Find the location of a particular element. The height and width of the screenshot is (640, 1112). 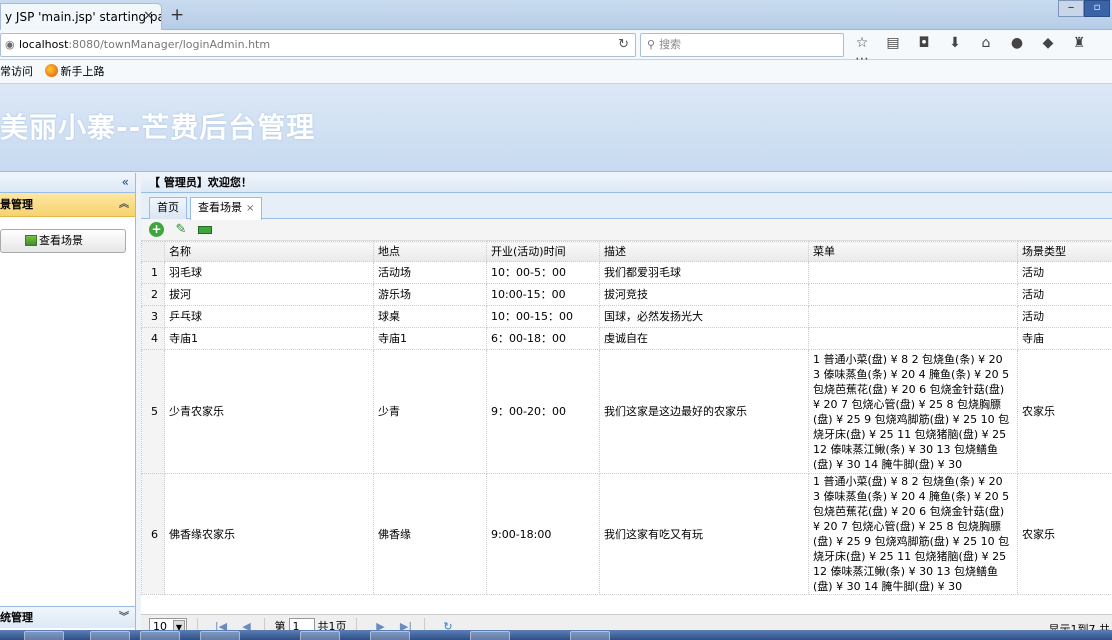

cell-desc: 拔河竞技 is located at coordinates (704, 294).